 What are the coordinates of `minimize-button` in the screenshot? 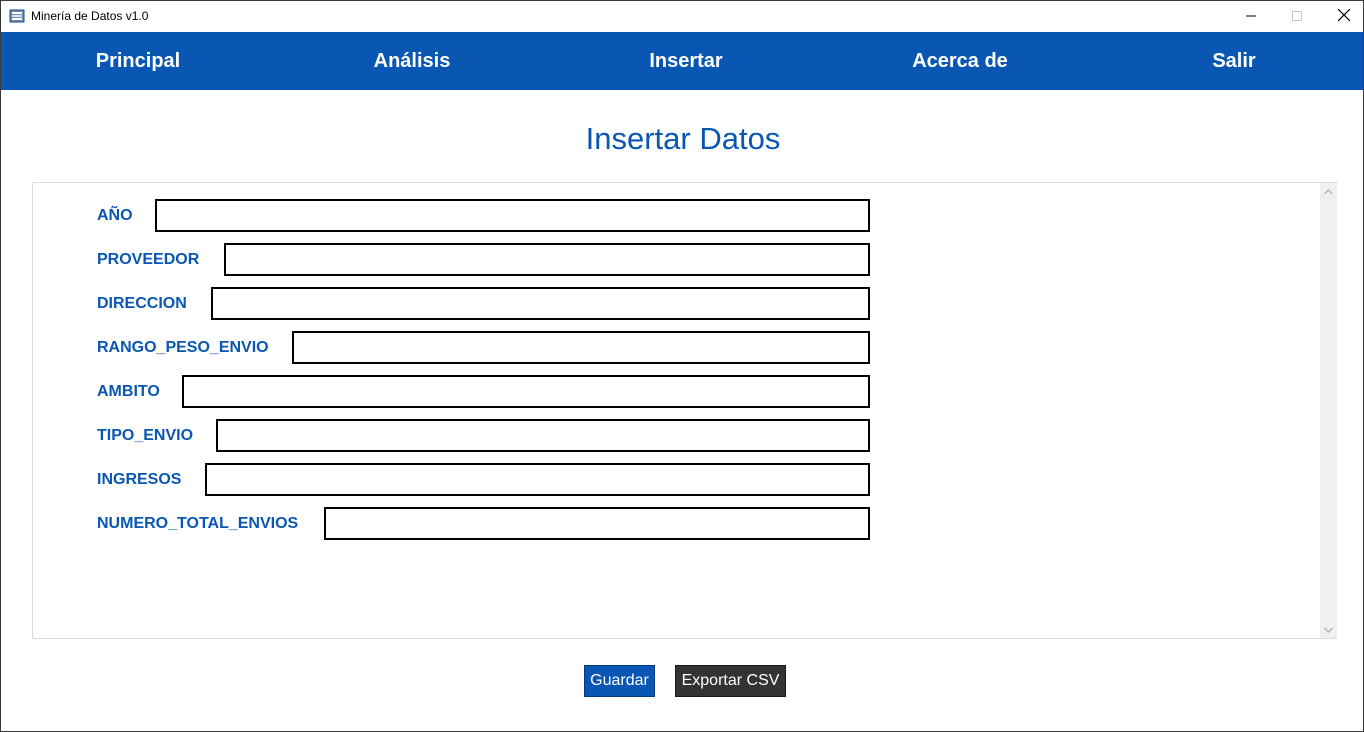 It's located at (1251, 16).